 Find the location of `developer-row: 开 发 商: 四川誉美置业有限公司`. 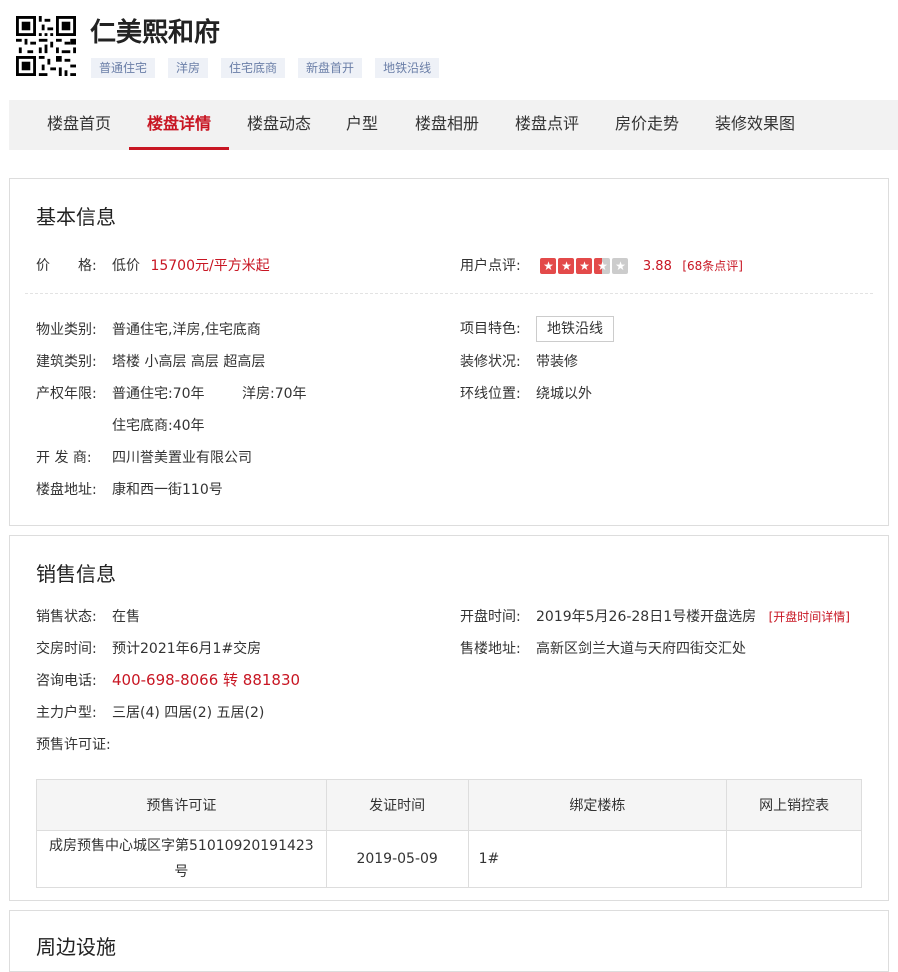

developer-row: 开 发 商: 四川誉美置业有限公司 is located at coordinates (144, 457).